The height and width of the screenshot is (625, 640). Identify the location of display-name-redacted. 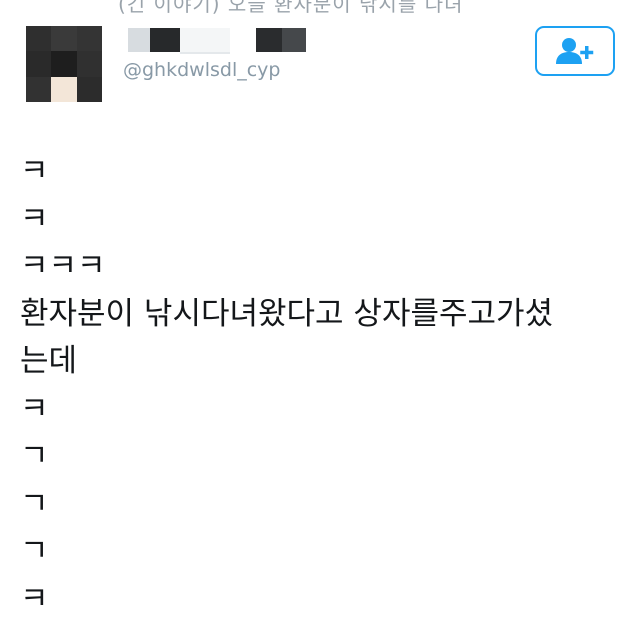
(216, 41).